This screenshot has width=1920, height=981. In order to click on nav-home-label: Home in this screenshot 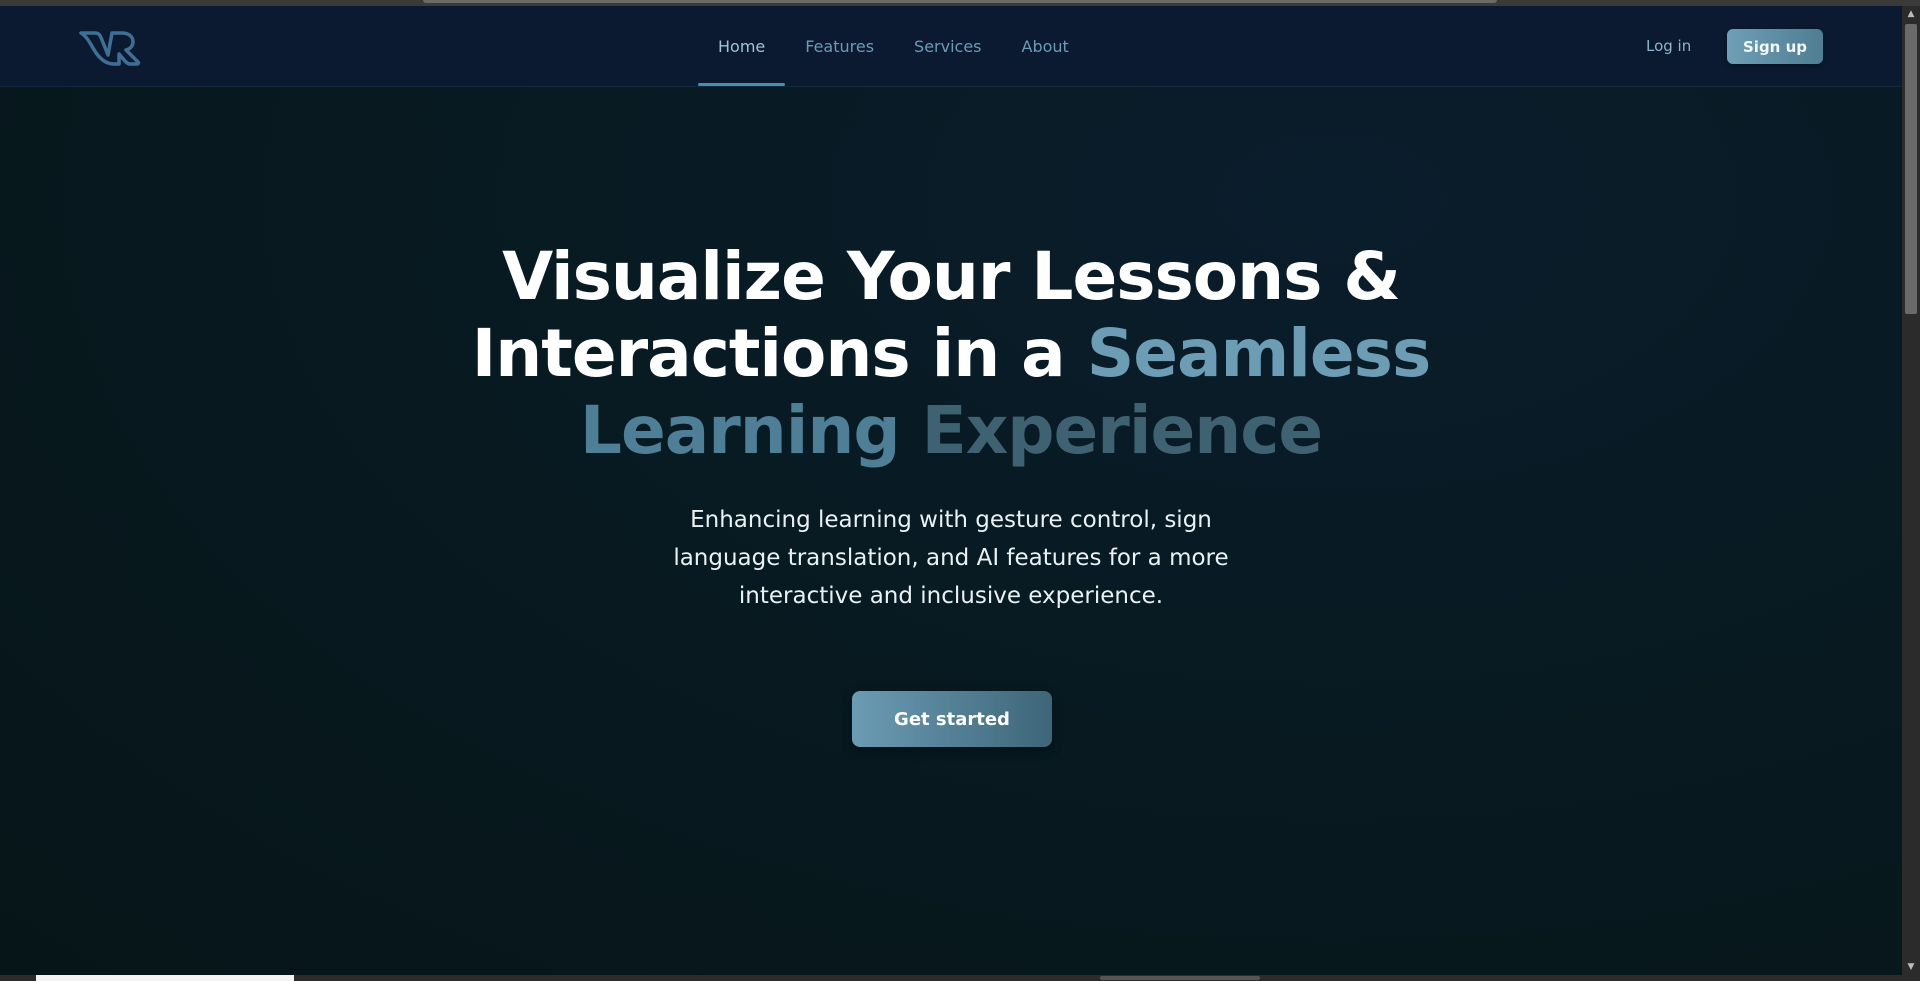, I will do `click(742, 46)`.